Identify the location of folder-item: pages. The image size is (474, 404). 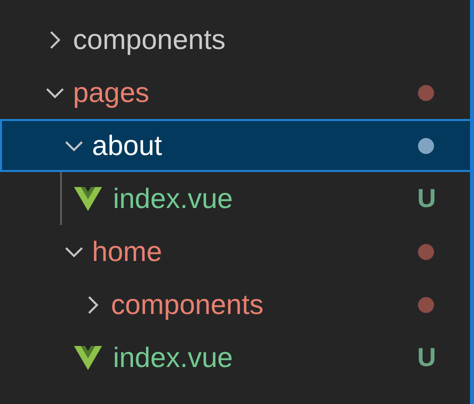
(235, 92).